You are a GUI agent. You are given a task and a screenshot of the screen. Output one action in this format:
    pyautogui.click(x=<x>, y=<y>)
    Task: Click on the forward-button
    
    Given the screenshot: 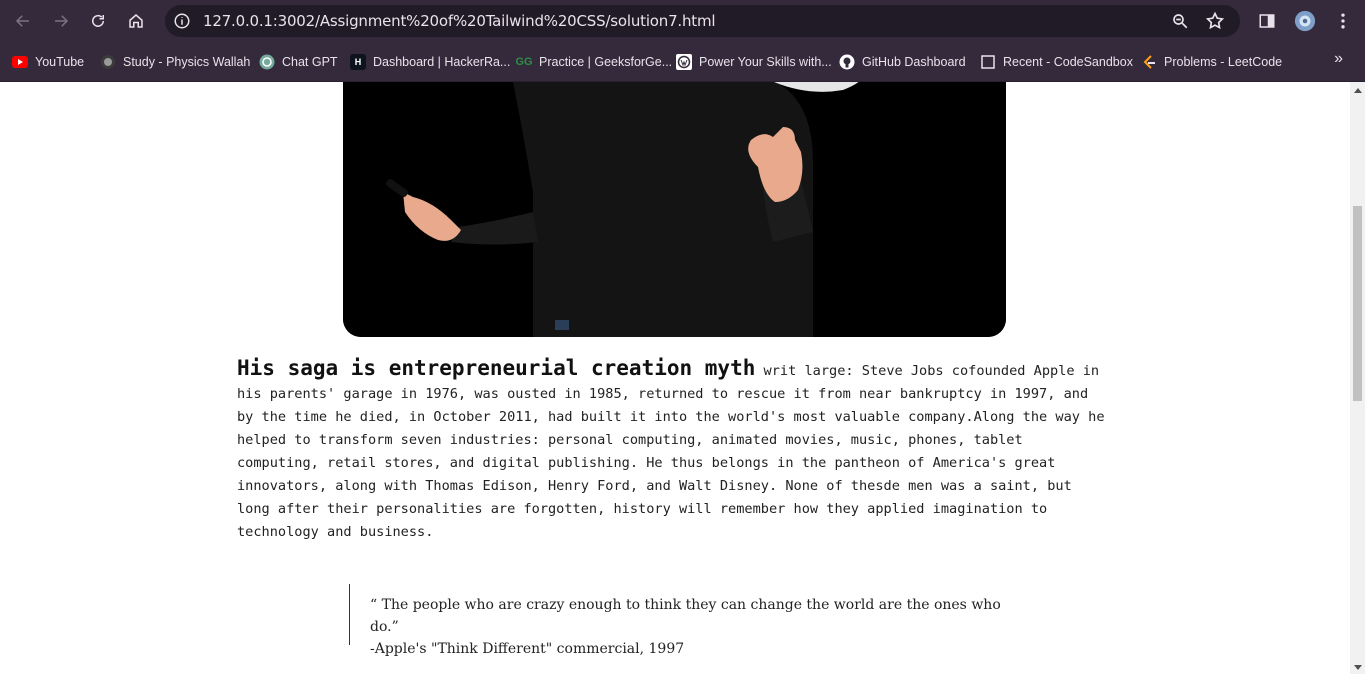 What is the action you would take?
    pyautogui.click(x=61, y=21)
    